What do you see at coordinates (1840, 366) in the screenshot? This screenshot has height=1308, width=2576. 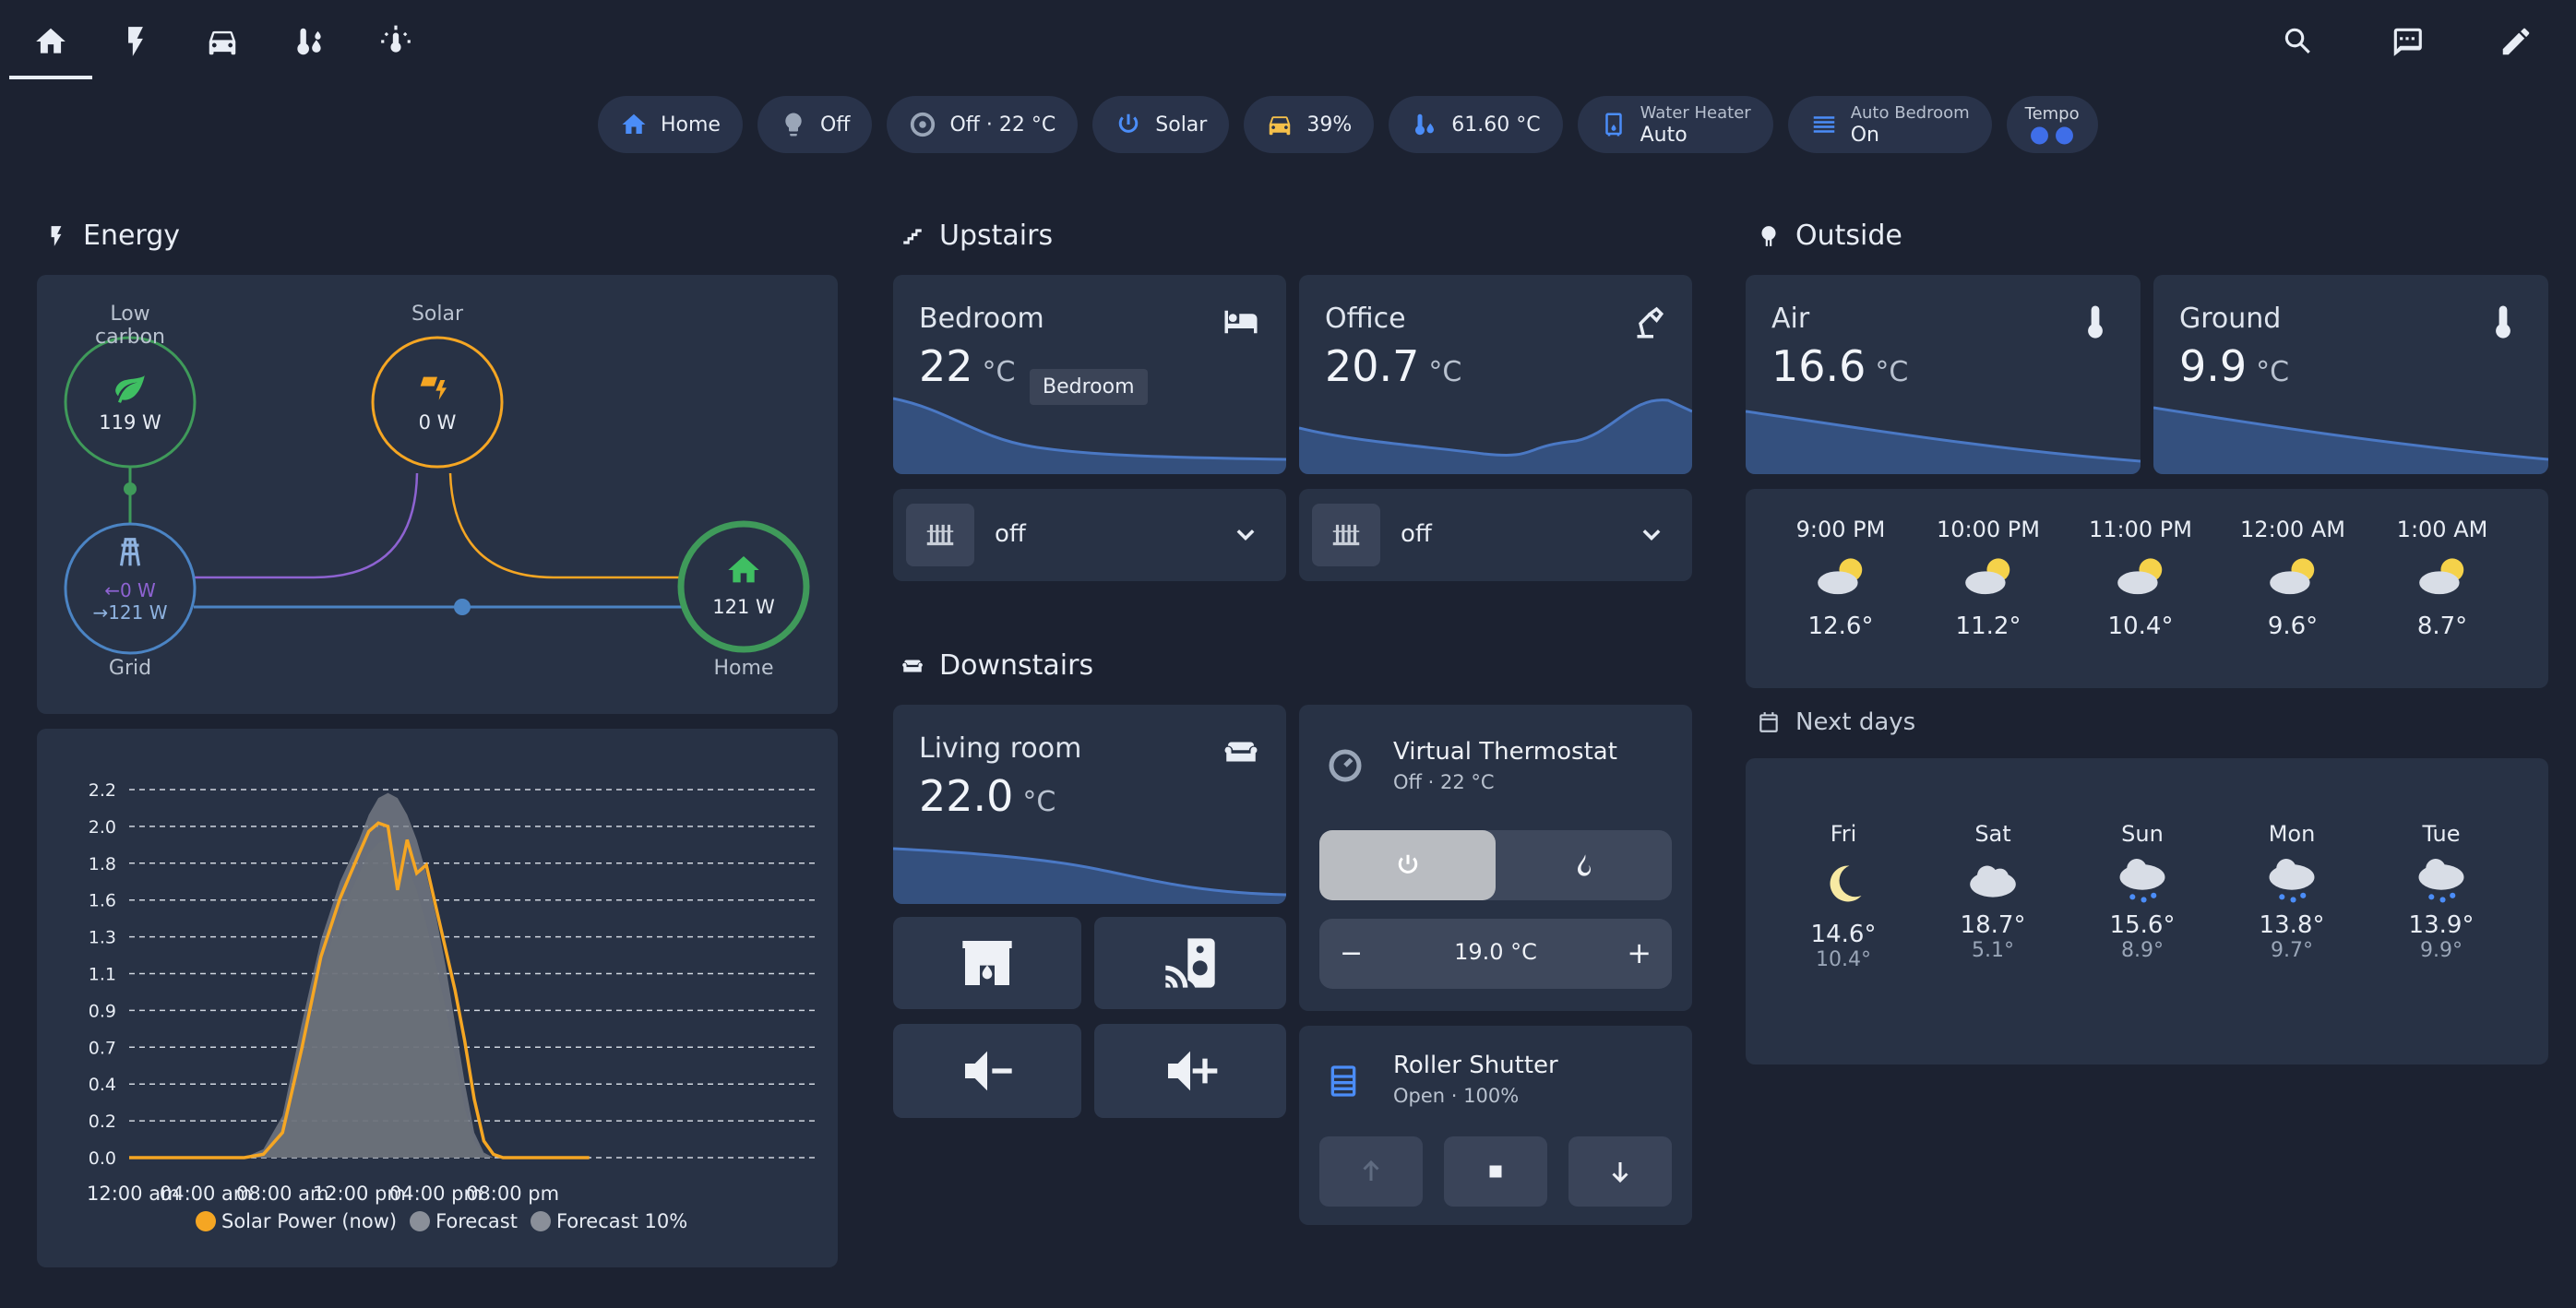 I see `air-temperature: 16.6 °C` at bounding box center [1840, 366].